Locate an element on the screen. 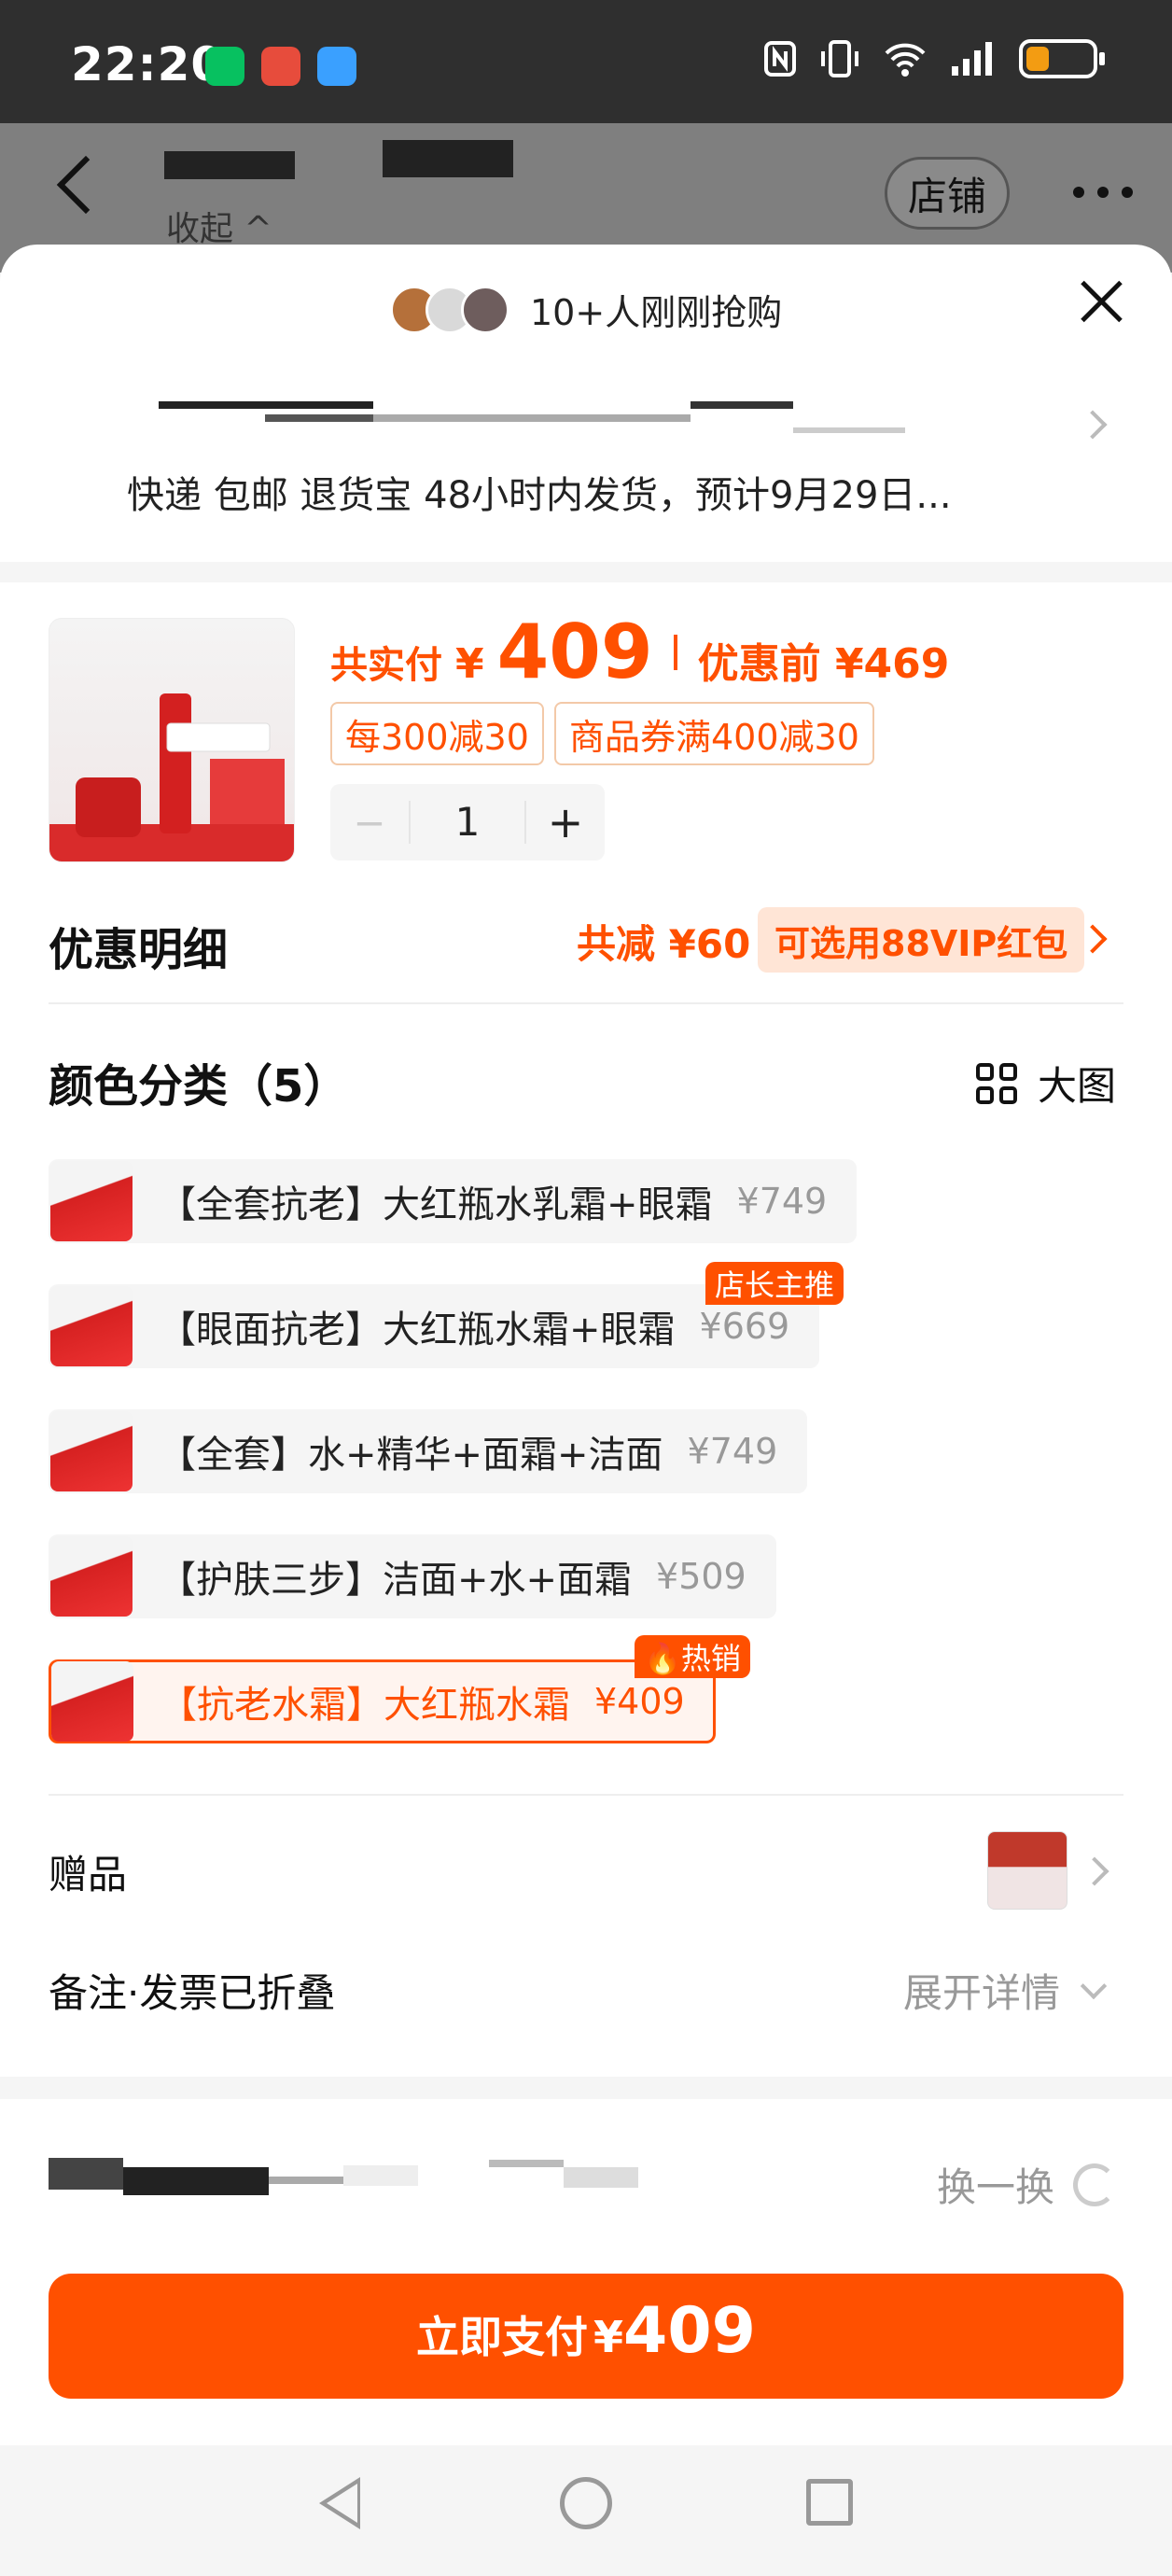  currency-symbol: ¥ is located at coordinates (469, 664).